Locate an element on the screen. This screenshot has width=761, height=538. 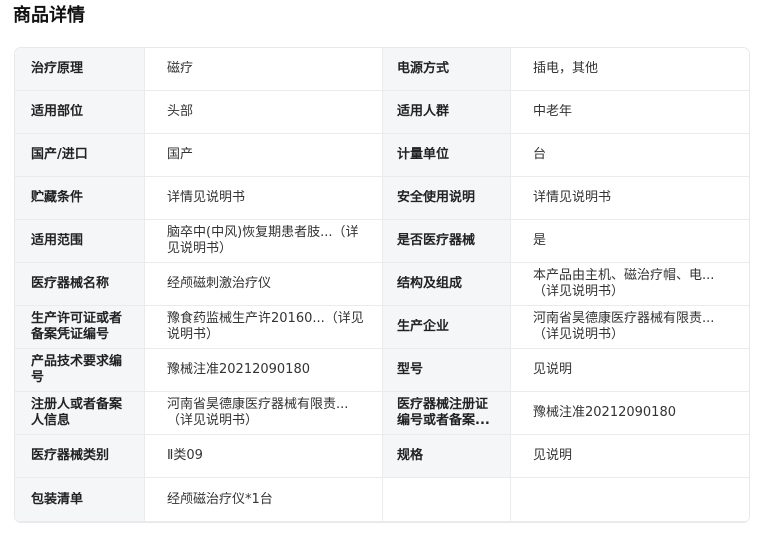
spec-label: 适用部位 is located at coordinates (80, 112).